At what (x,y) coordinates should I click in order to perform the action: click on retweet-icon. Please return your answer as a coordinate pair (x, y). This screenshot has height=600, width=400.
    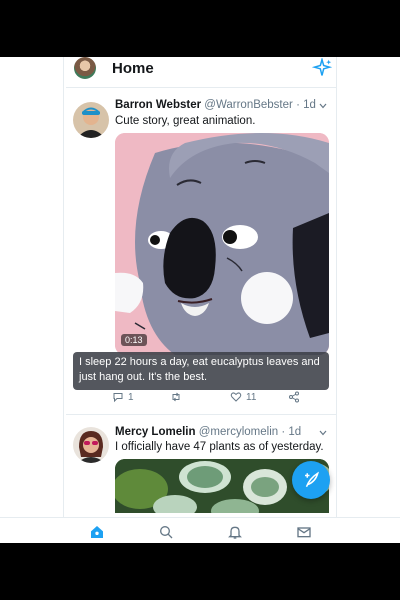
    Looking at the image, I should click on (176, 397).